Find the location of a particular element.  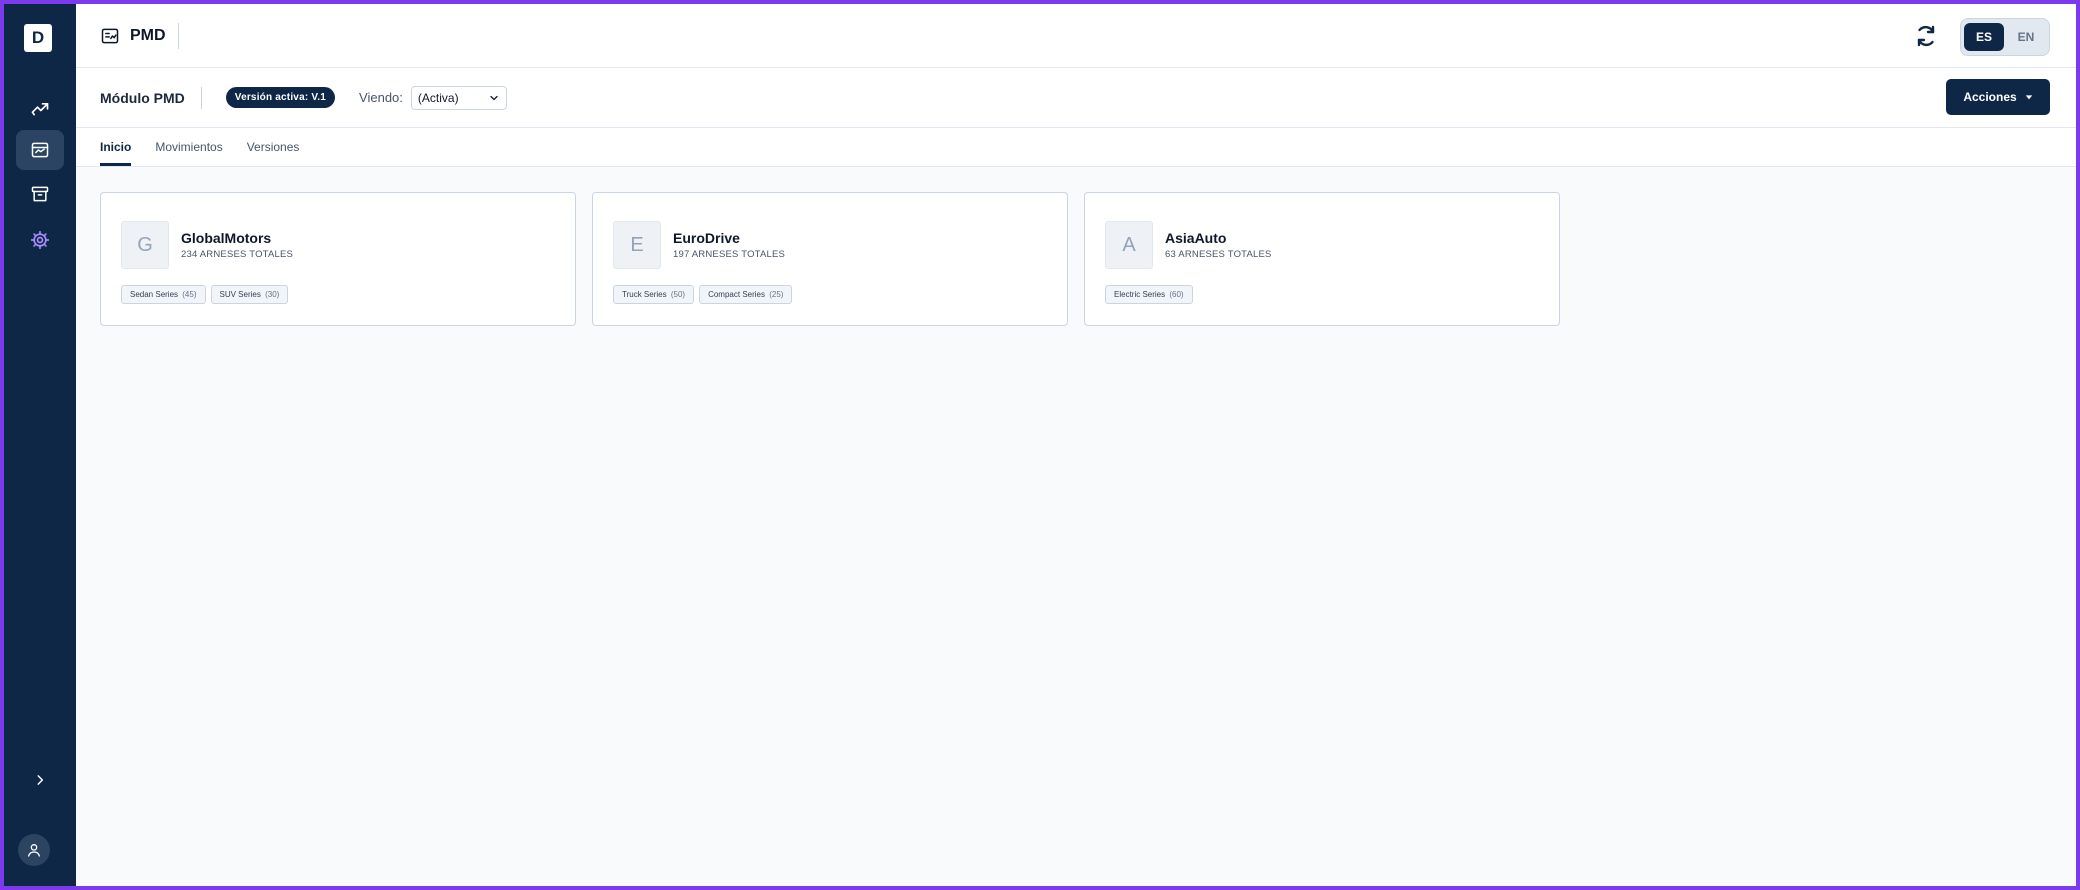

tab-movimientos: Movimientos is located at coordinates (188, 147).